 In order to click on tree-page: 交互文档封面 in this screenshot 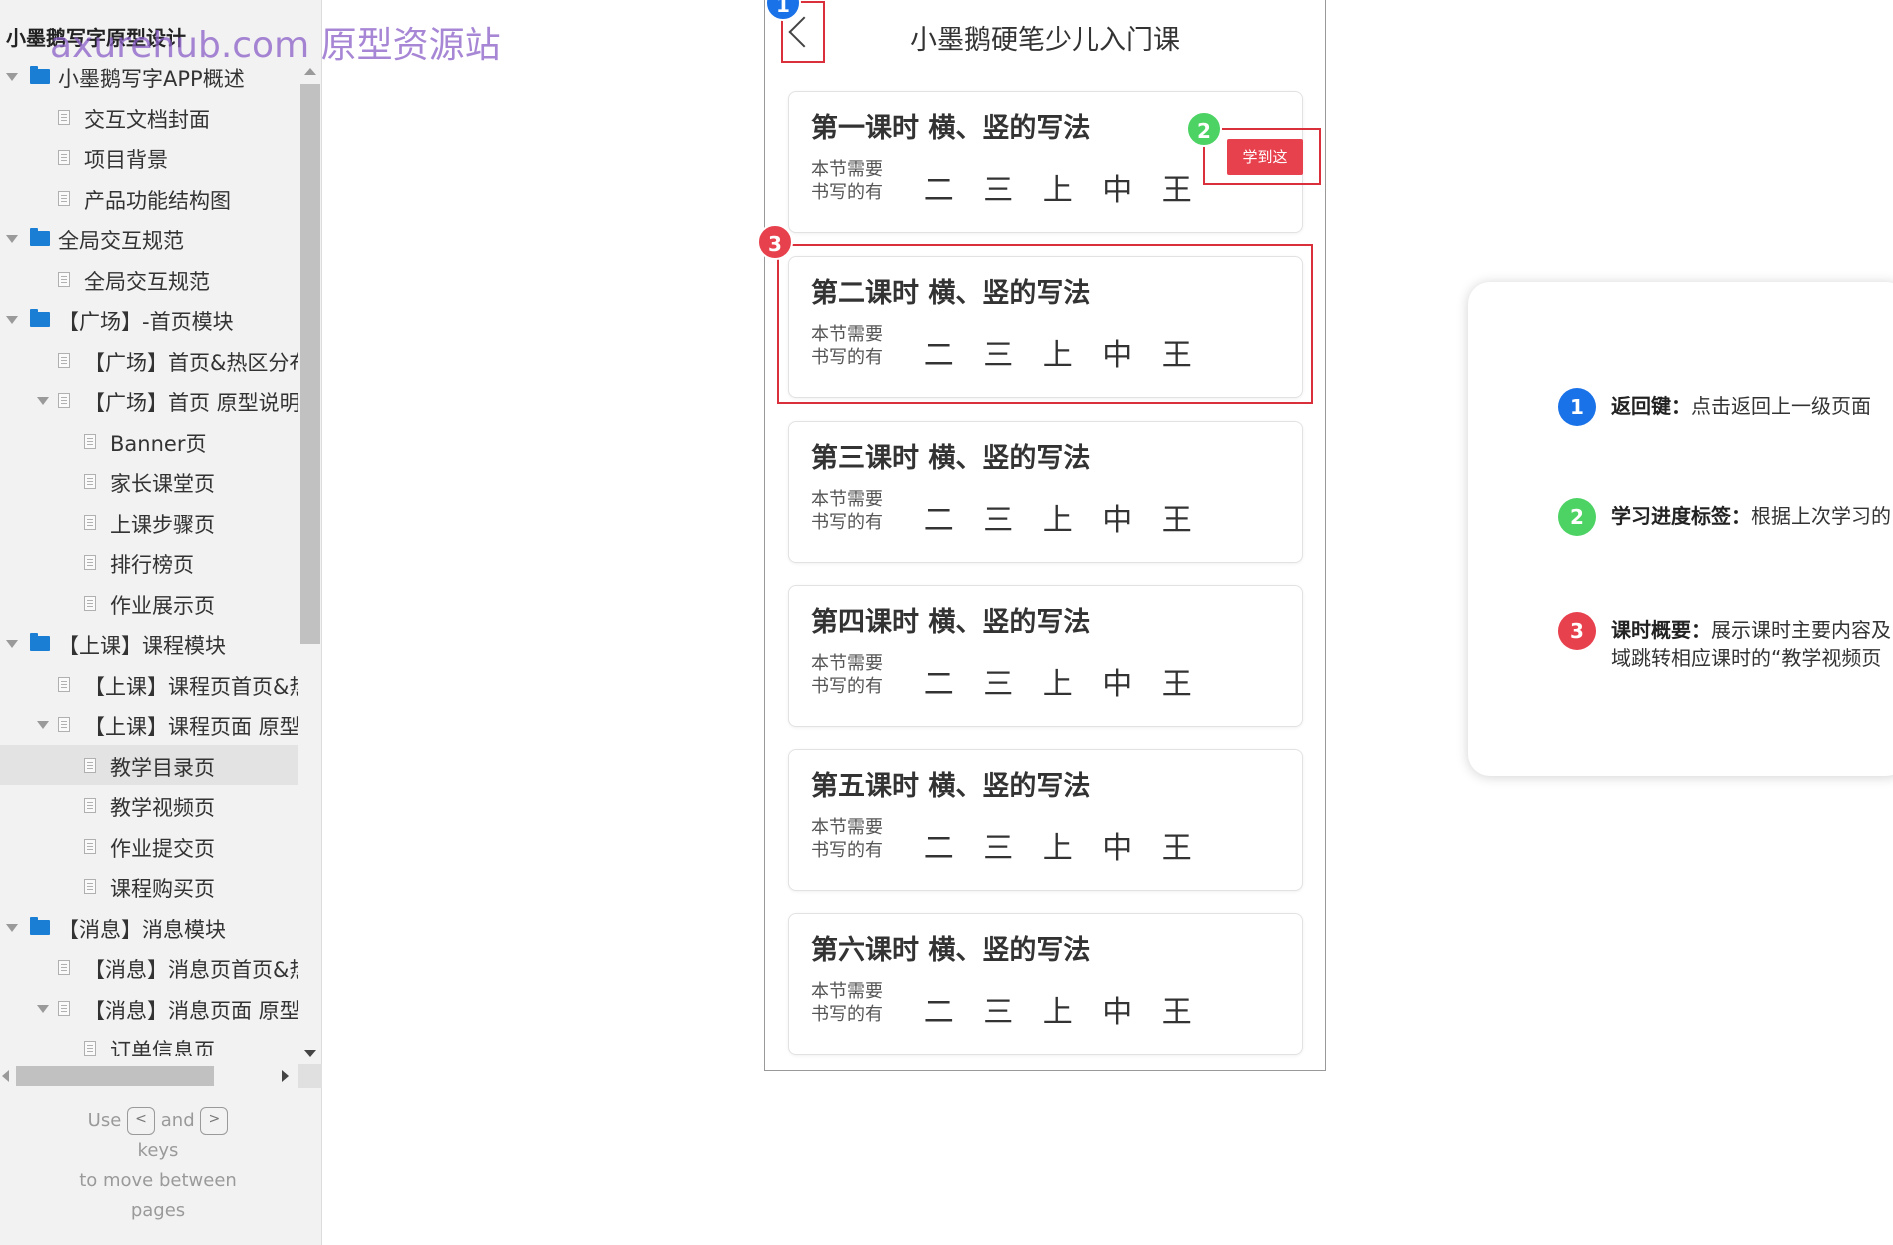, I will do `click(149, 117)`.